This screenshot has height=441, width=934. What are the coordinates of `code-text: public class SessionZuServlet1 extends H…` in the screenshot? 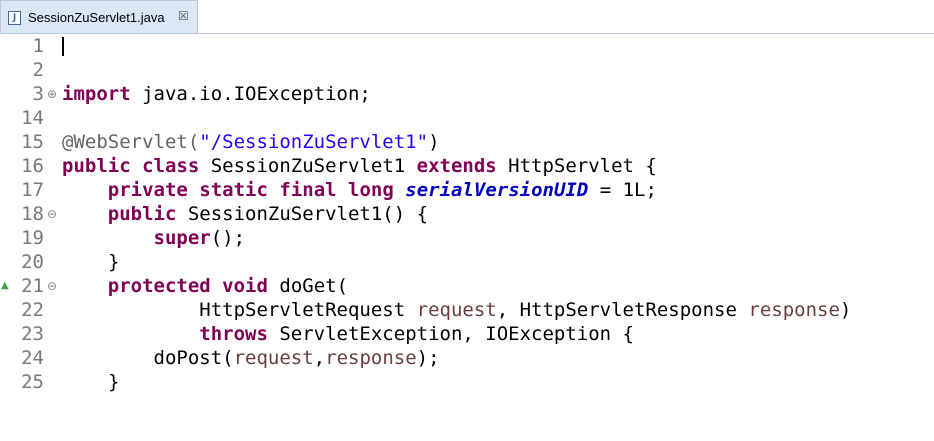 It's located at (359, 166).